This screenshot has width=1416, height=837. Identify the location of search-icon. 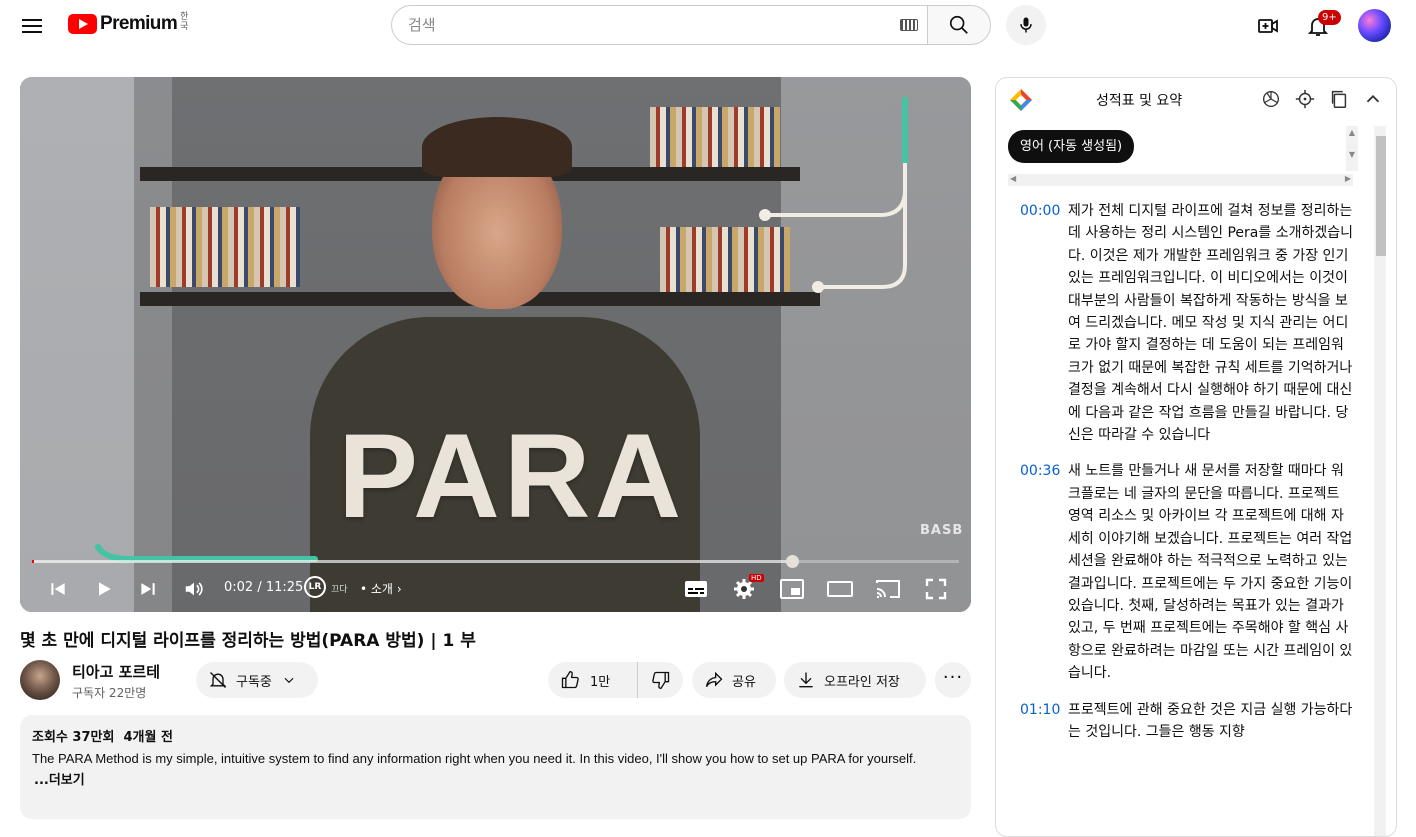
(958, 24).